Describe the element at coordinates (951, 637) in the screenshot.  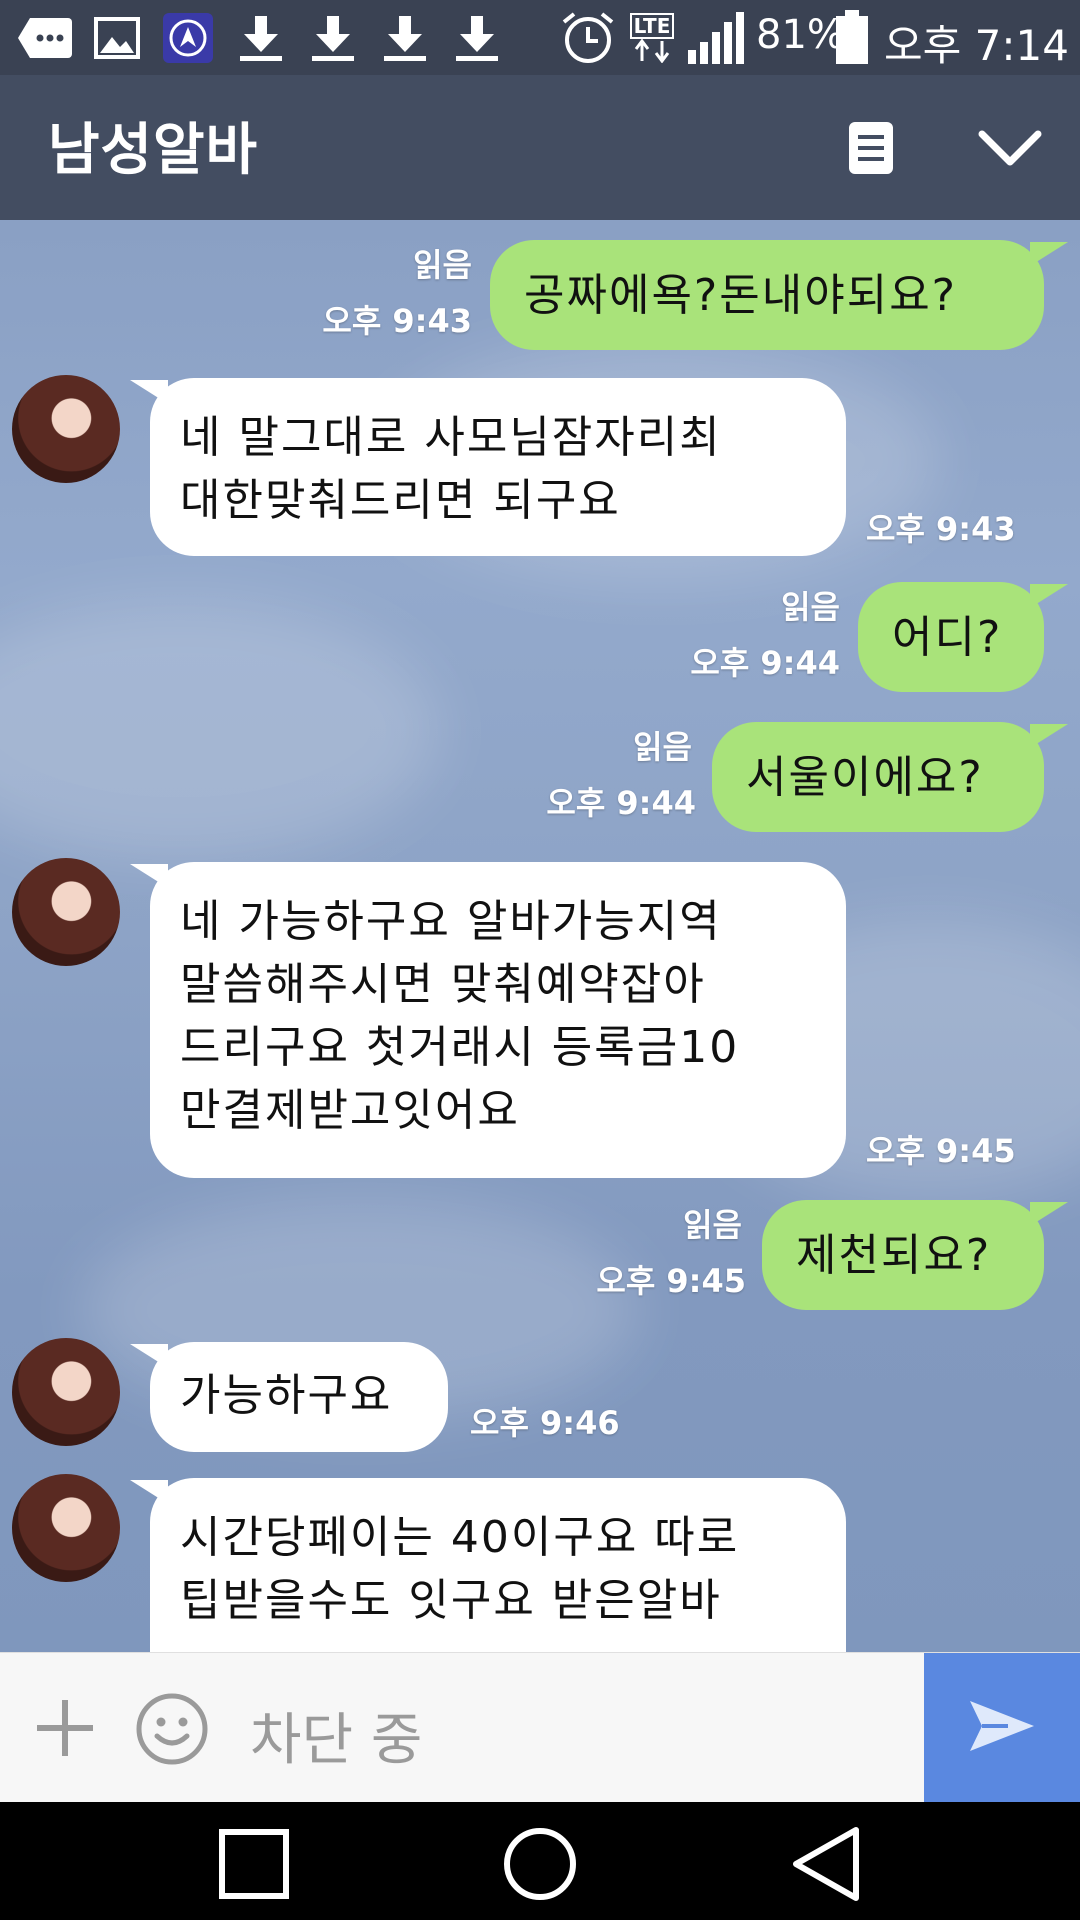
I see `message-bubble-outgoing: 어디?` at that location.